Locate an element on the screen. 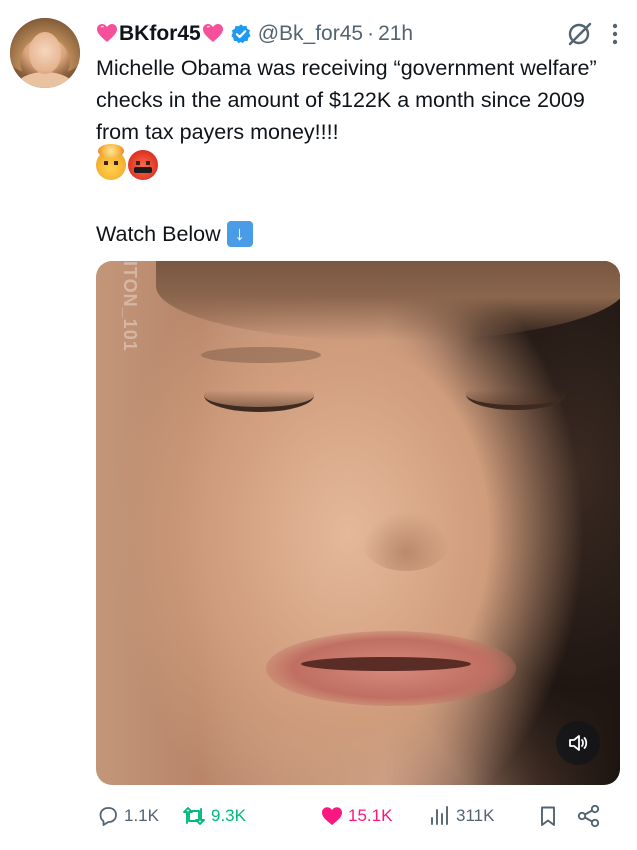  avatar is located at coordinates (45, 53).